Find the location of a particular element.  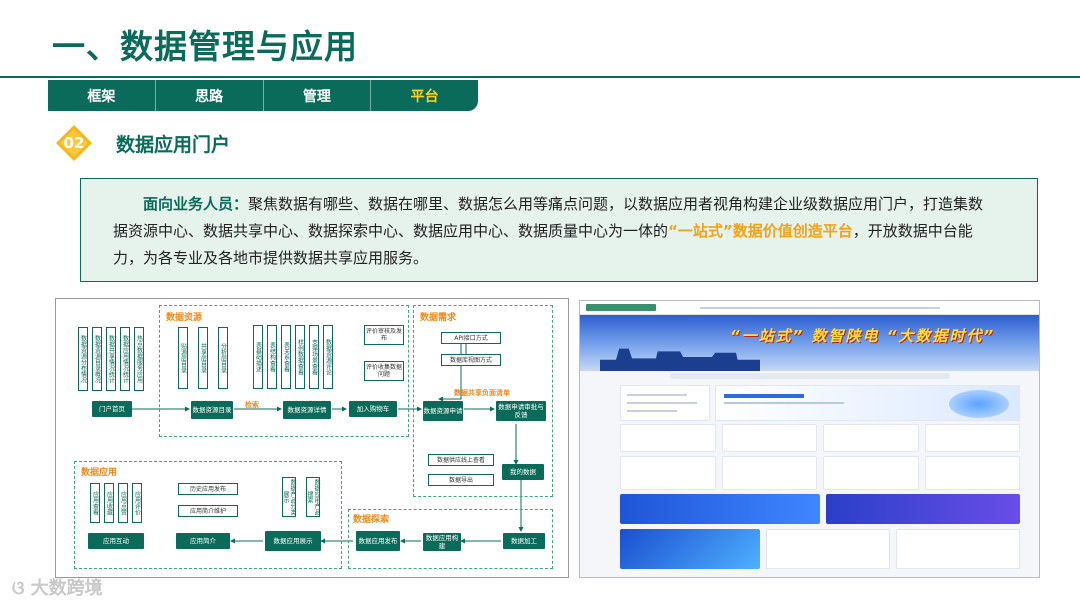

detail-item: 支撑场景查看 is located at coordinates (314, 357).